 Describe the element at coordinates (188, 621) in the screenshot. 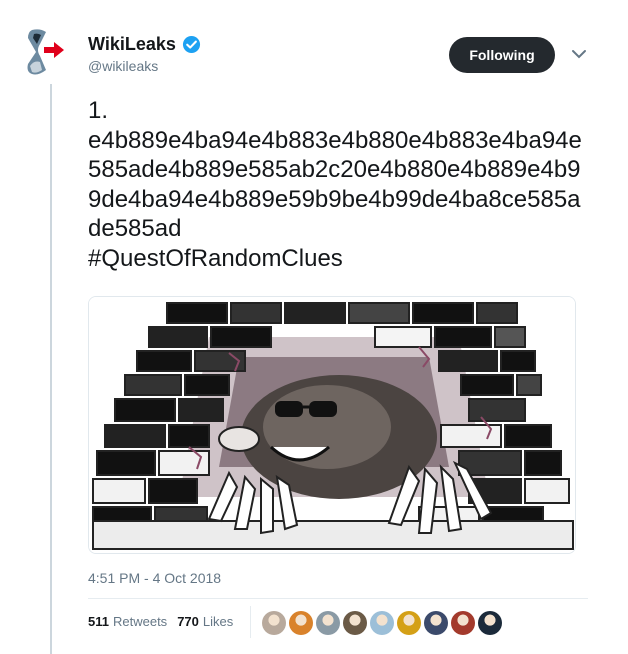

I see `likes-count: 770` at that location.